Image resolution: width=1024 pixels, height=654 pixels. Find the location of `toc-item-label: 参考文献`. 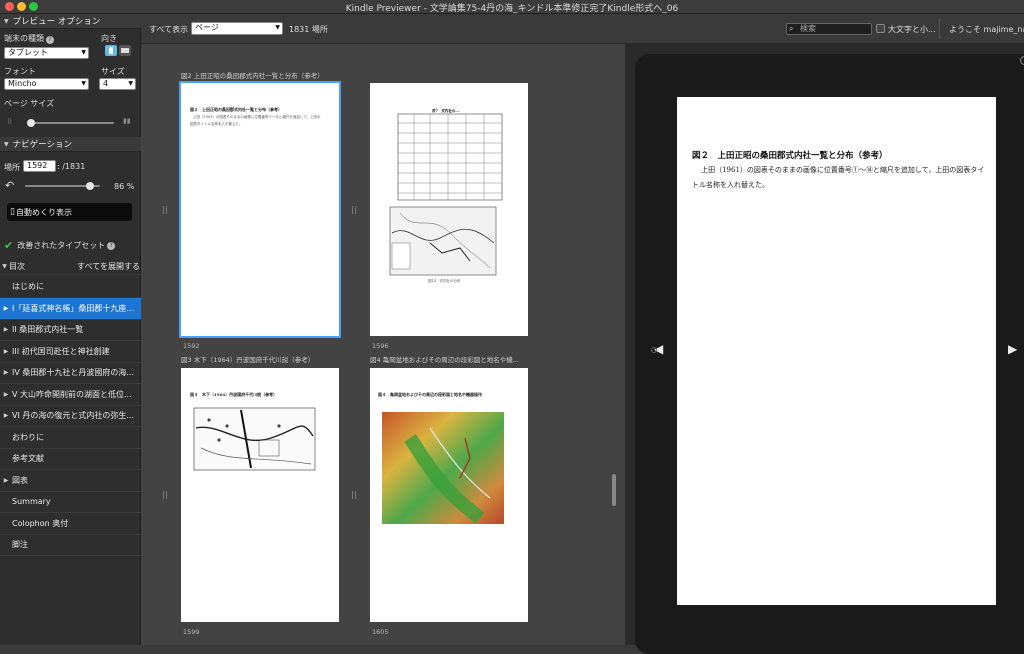

toc-item-label: 参考文献 is located at coordinates (28, 458).